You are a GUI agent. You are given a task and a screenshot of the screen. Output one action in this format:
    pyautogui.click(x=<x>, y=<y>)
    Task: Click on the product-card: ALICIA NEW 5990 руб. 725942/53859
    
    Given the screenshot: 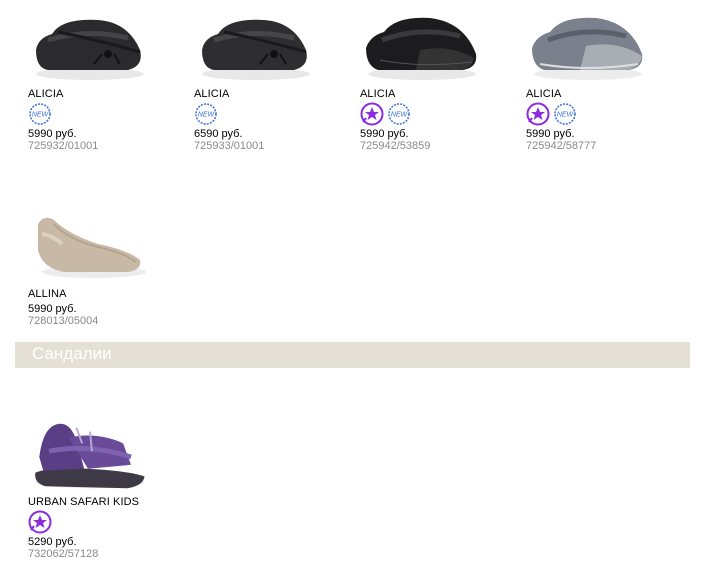 What is the action you would take?
    pyautogui.click(x=435, y=81)
    